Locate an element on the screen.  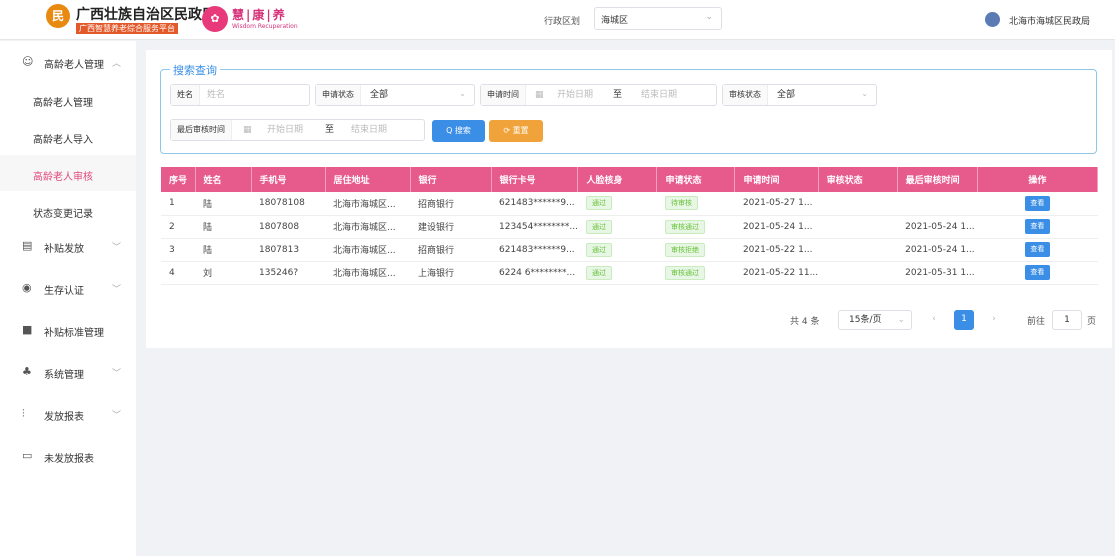
column-header: 手机号 is located at coordinates (288, 179).